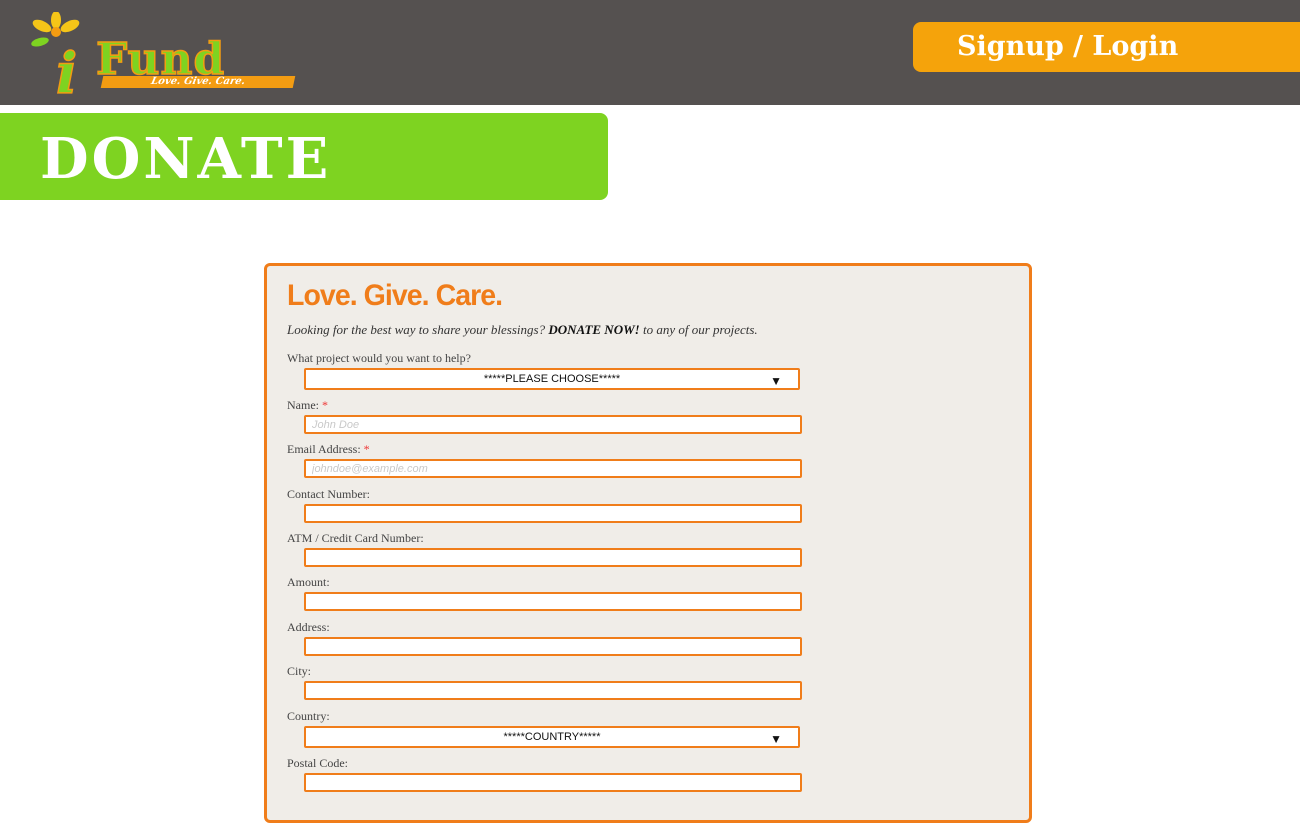 This screenshot has height=823, width=1300. I want to click on country-select: *****COUNTRY***** ▼, so click(552, 737).